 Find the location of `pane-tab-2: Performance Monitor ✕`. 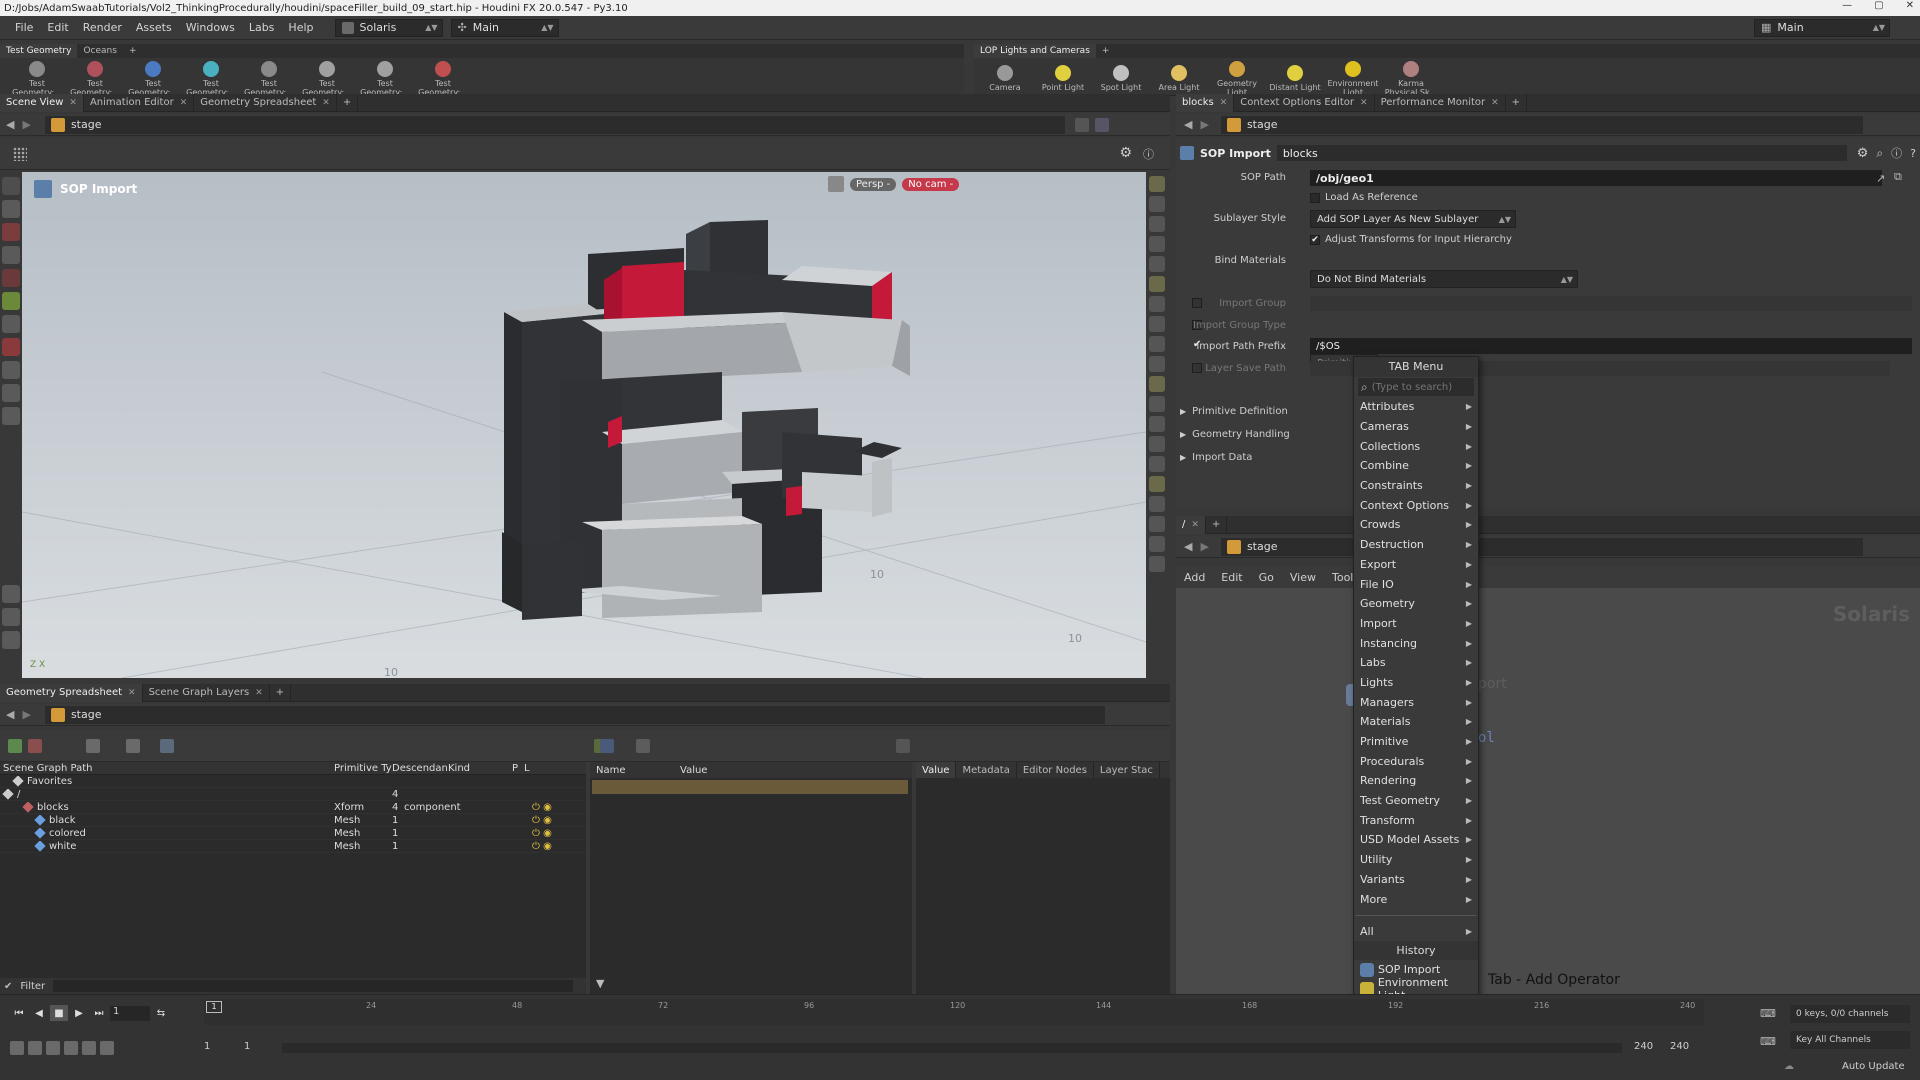

pane-tab-2: Performance Monitor ✕ is located at coordinates (1440, 102).